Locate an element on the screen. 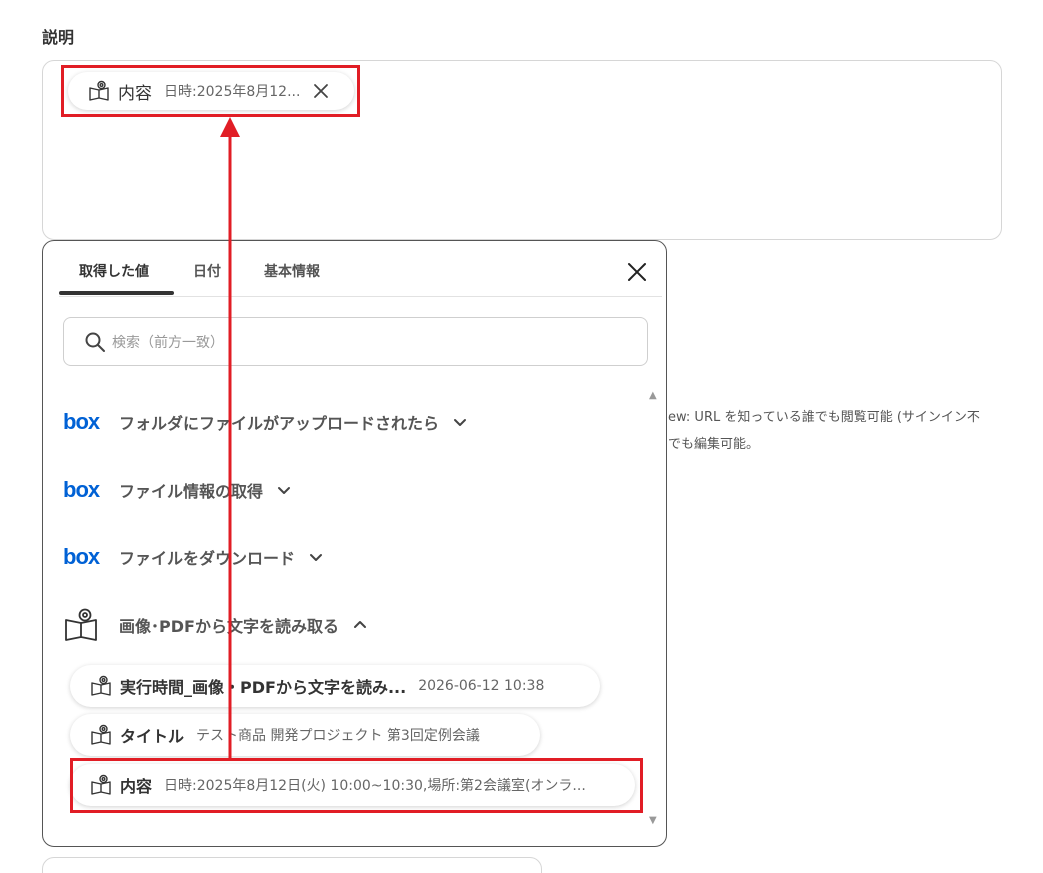 The image size is (1043, 873). tab-date: 日付 is located at coordinates (207, 271).